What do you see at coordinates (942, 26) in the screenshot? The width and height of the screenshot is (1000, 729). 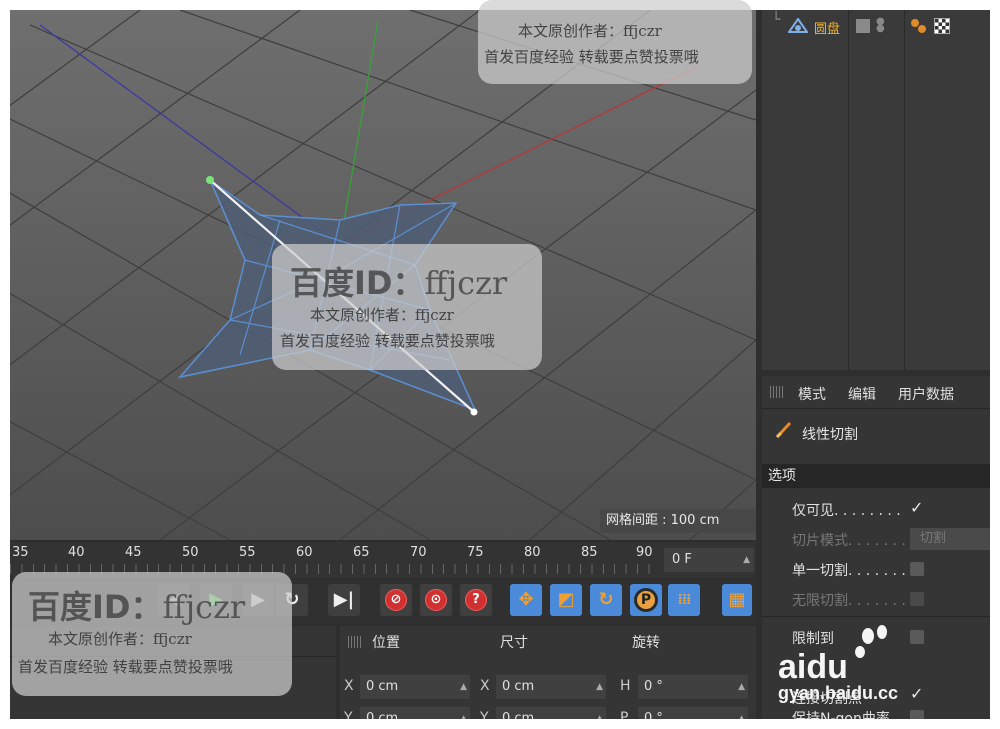 I see `material-tag-icon` at bounding box center [942, 26].